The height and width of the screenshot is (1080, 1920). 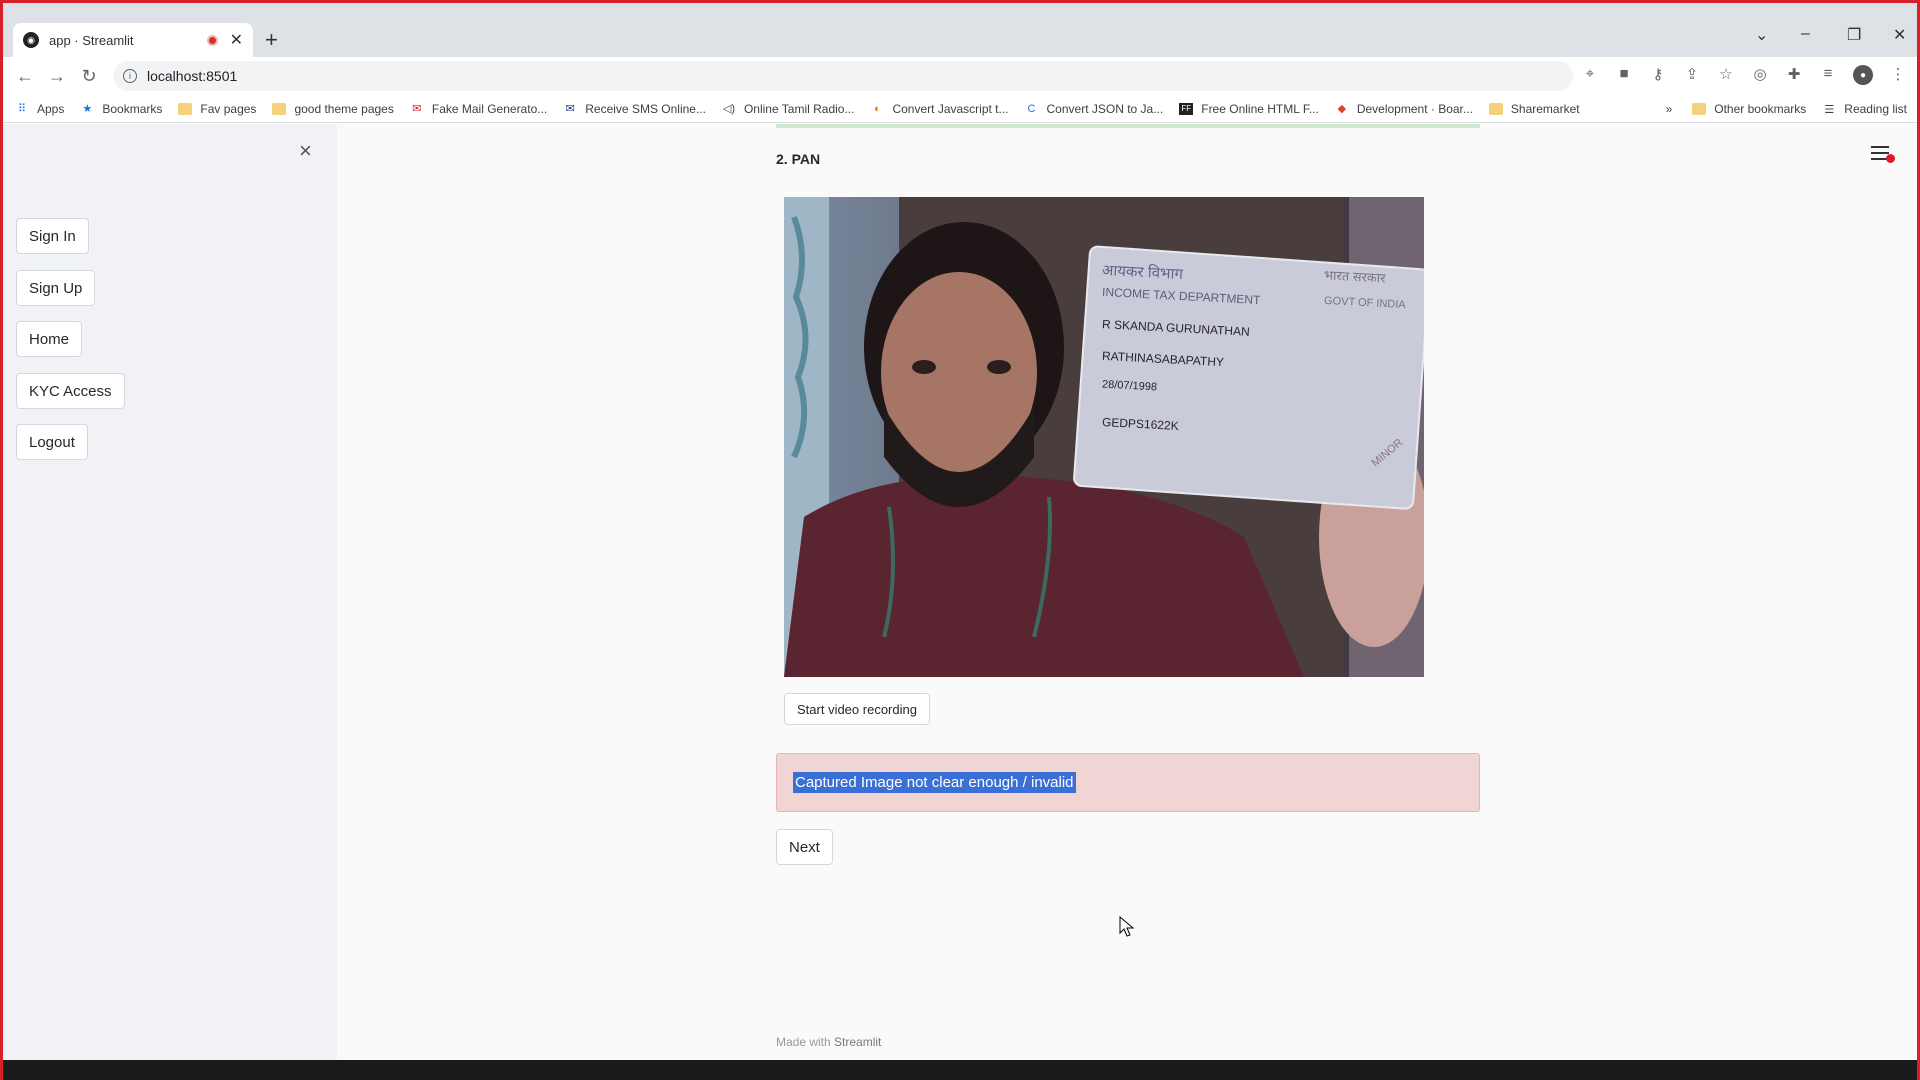 What do you see at coordinates (87, 109) in the screenshot?
I see `star-icon: ★` at bounding box center [87, 109].